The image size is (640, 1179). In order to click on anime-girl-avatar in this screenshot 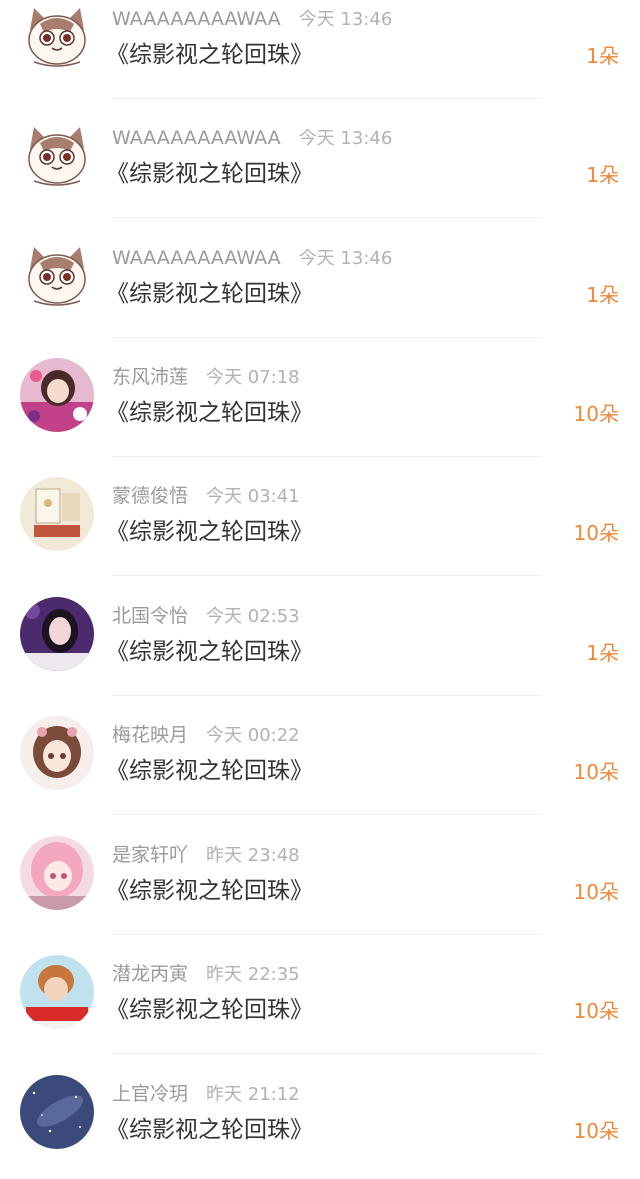, I will do `click(57, 395)`.